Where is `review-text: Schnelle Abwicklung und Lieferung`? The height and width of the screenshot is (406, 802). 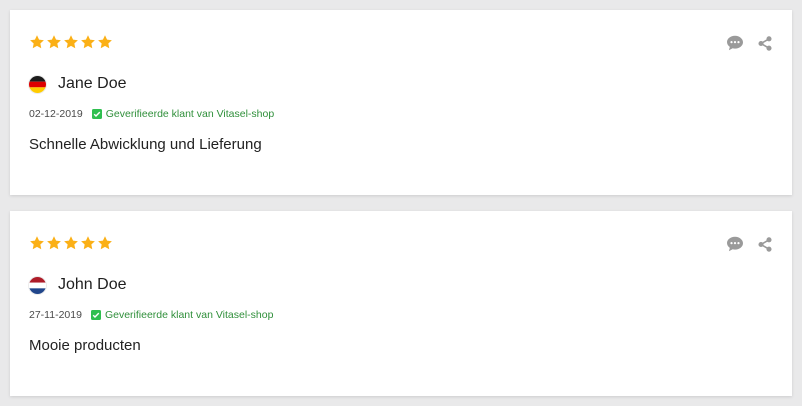
review-text: Schnelle Abwicklung und Lieferung is located at coordinates (145, 144).